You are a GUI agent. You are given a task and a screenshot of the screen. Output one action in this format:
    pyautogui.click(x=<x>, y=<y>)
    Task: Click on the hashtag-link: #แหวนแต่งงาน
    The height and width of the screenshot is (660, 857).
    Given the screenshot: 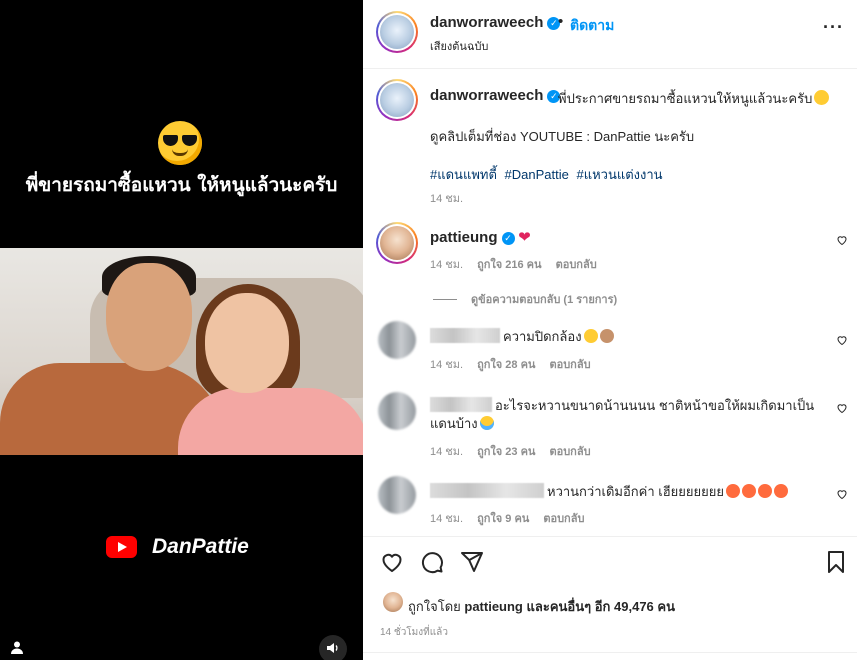 What is the action you would take?
    pyautogui.click(x=619, y=174)
    